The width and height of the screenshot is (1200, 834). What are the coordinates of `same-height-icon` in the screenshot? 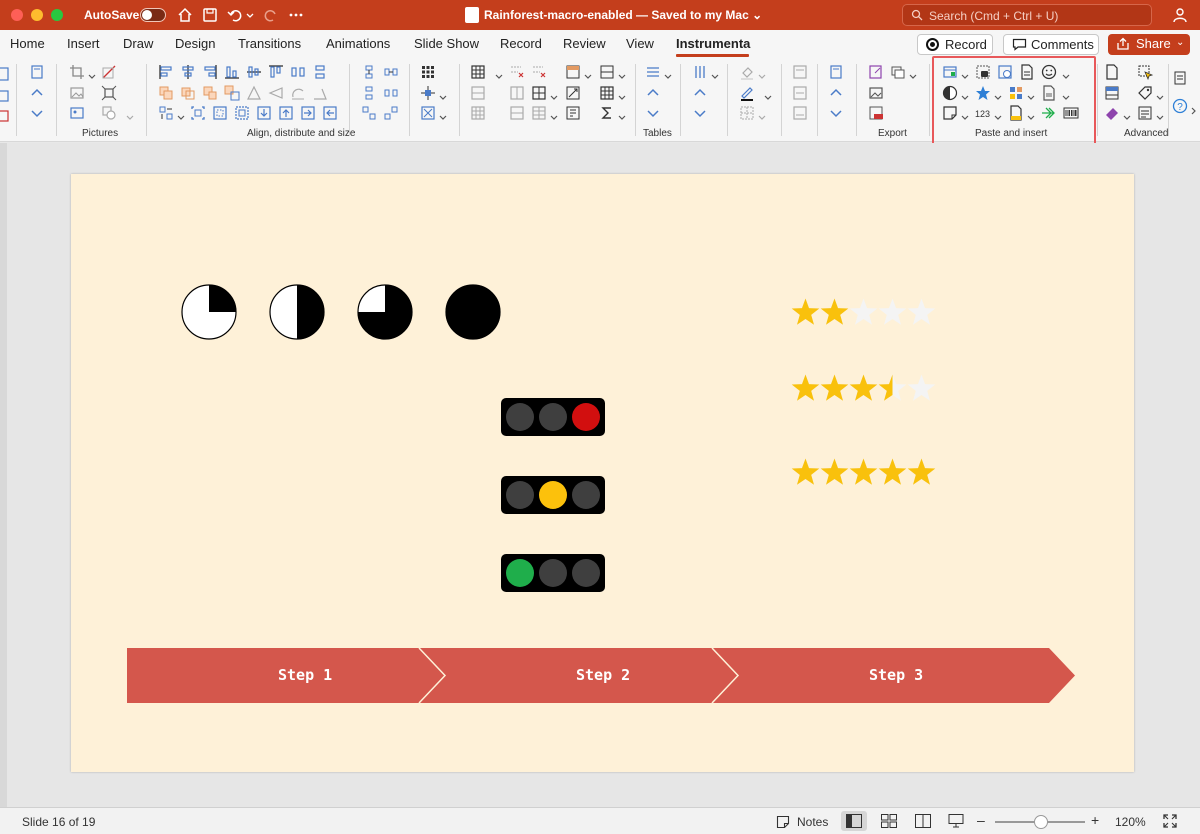 It's located at (210, 93).